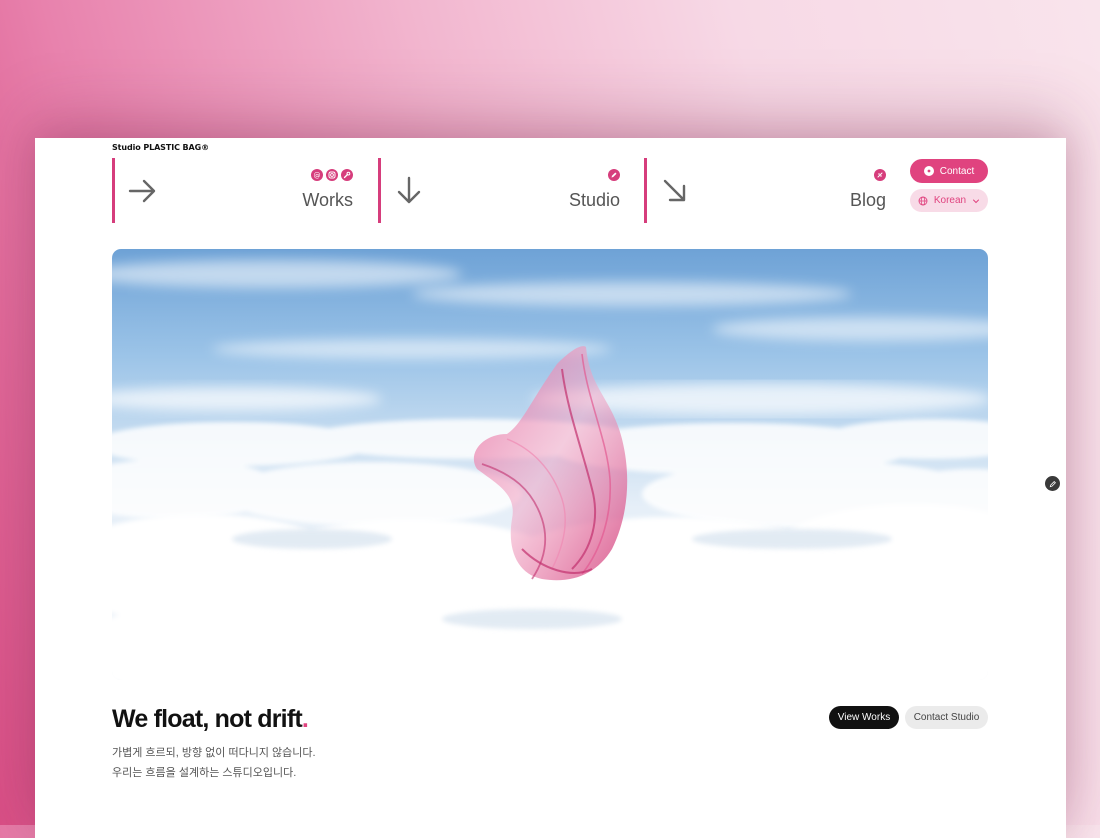 Image resolution: width=1100 pixels, height=838 pixels. What do you see at coordinates (347, 175) in the screenshot?
I see `wrench-icon` at bounding box center [347, 175].